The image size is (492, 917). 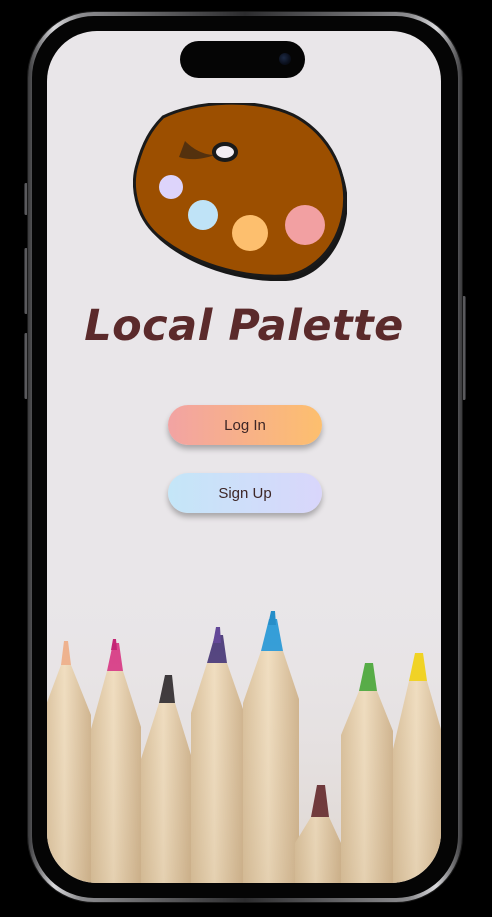 What do you see at coordinates (464, 348) in the screenshot?
I see `power-button` at bounding box center [464, 348].